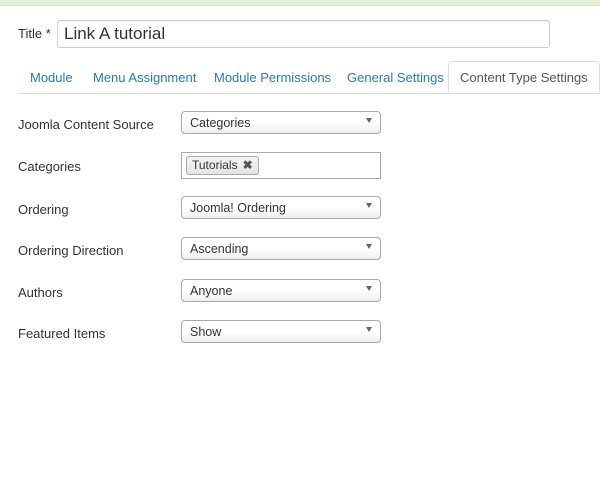  I want to click on tab-general-settings: General Settings, so click(395, 77).